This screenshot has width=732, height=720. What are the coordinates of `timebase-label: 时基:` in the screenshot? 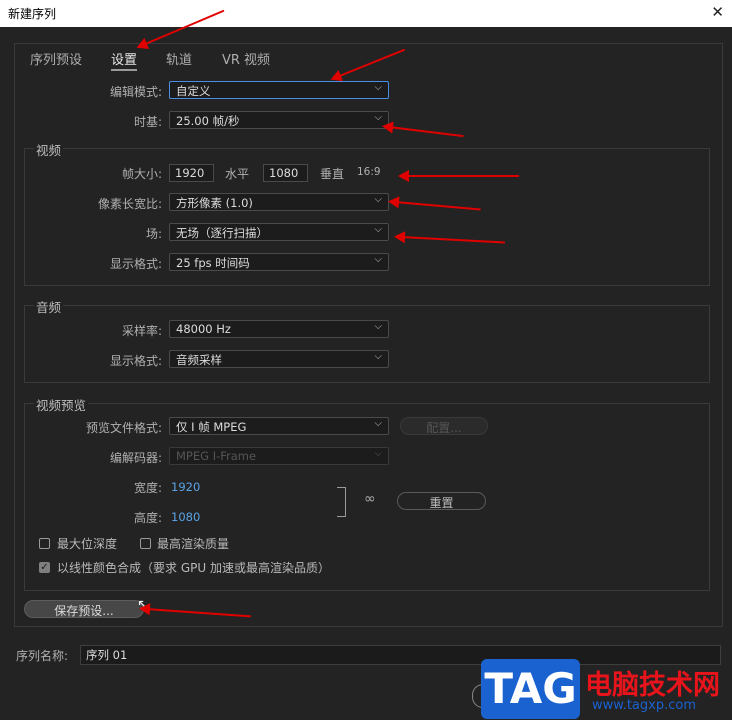 It's located at (147, 122).